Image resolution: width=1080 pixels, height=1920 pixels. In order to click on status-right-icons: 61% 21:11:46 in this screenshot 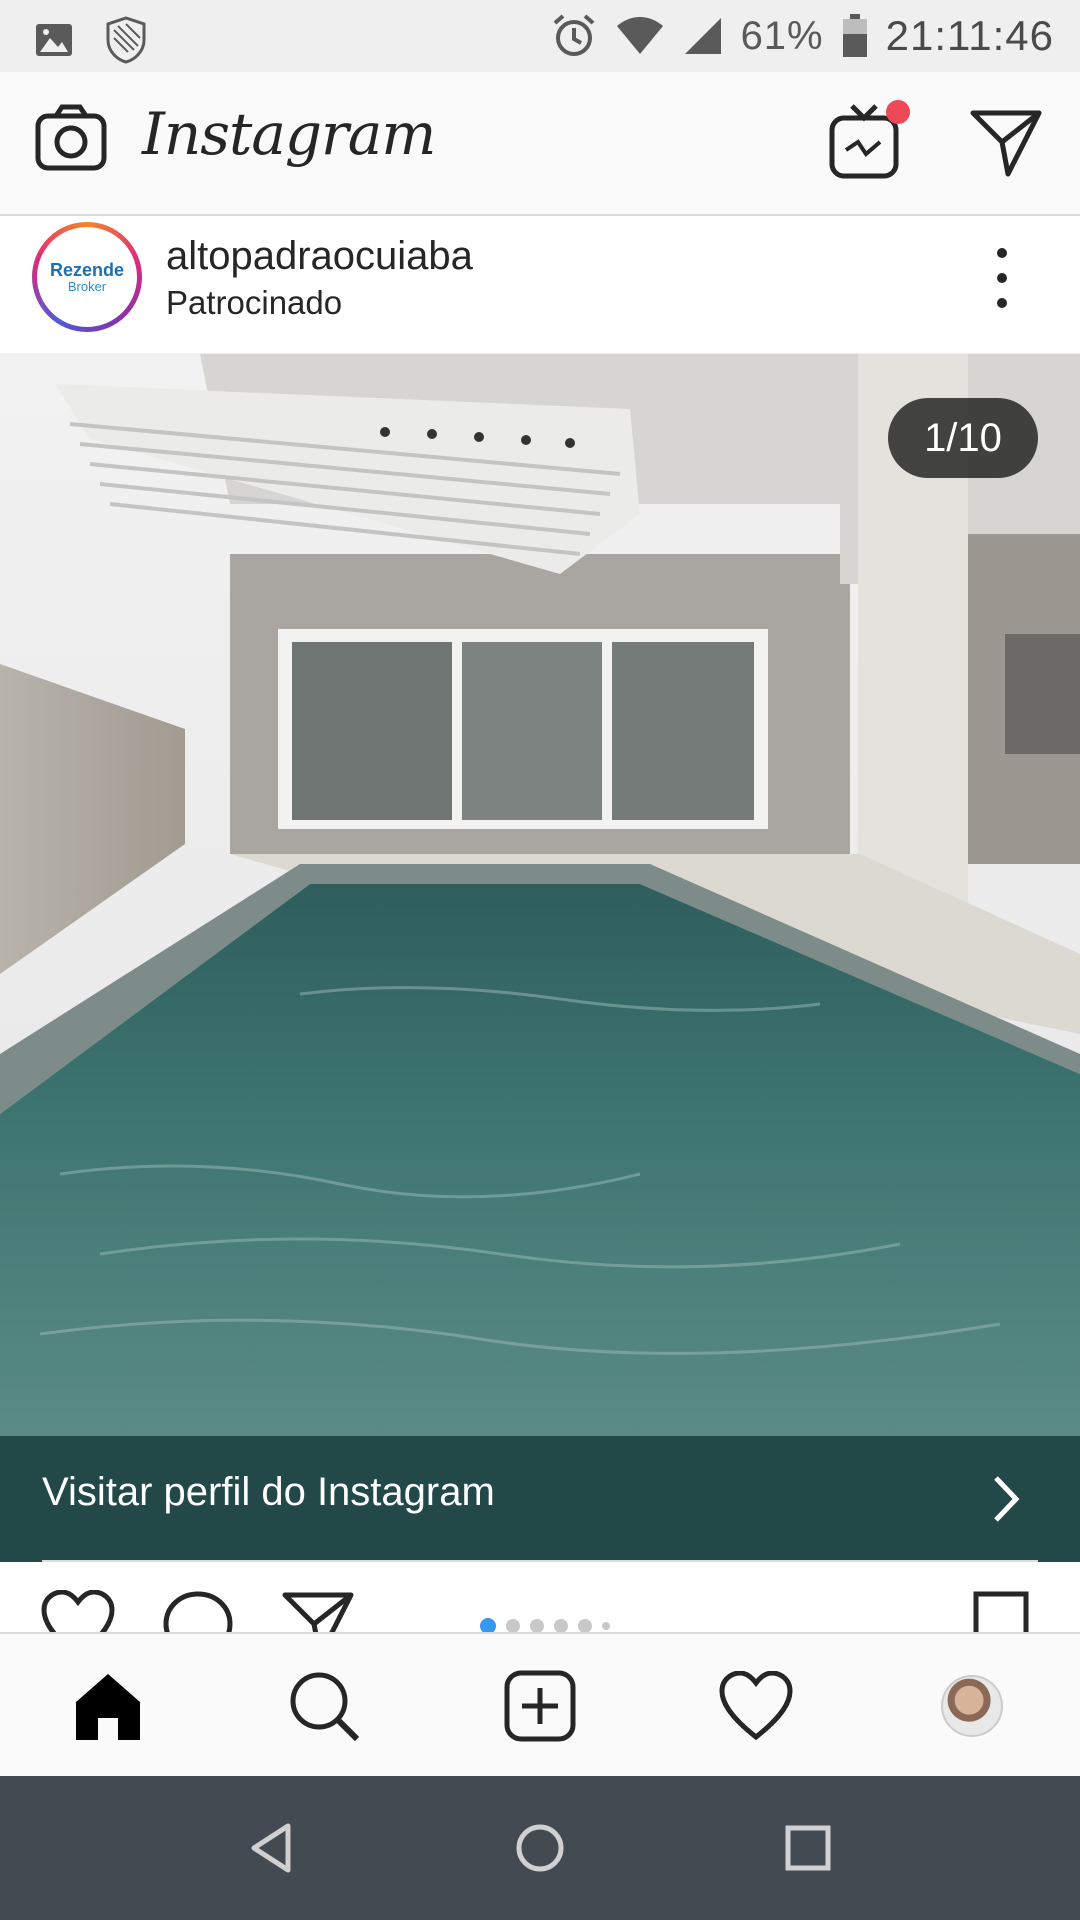, I will do `click(802, 36)`.